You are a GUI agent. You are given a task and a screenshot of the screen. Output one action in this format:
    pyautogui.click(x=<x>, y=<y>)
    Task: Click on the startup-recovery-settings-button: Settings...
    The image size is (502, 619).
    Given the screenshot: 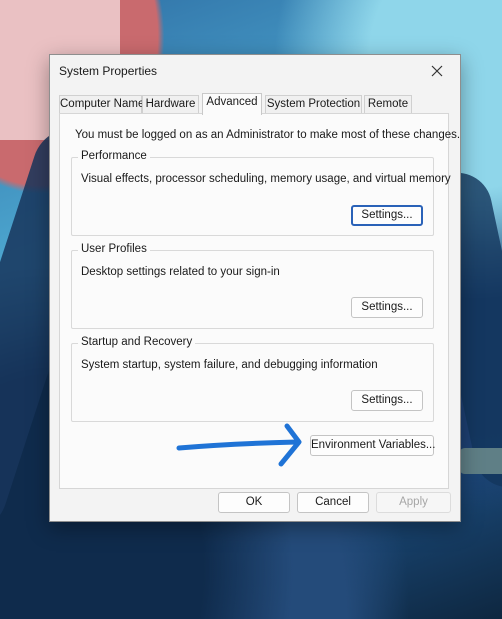 What is the action you would take?
    pyautogui.click(x=387, y=400)
    